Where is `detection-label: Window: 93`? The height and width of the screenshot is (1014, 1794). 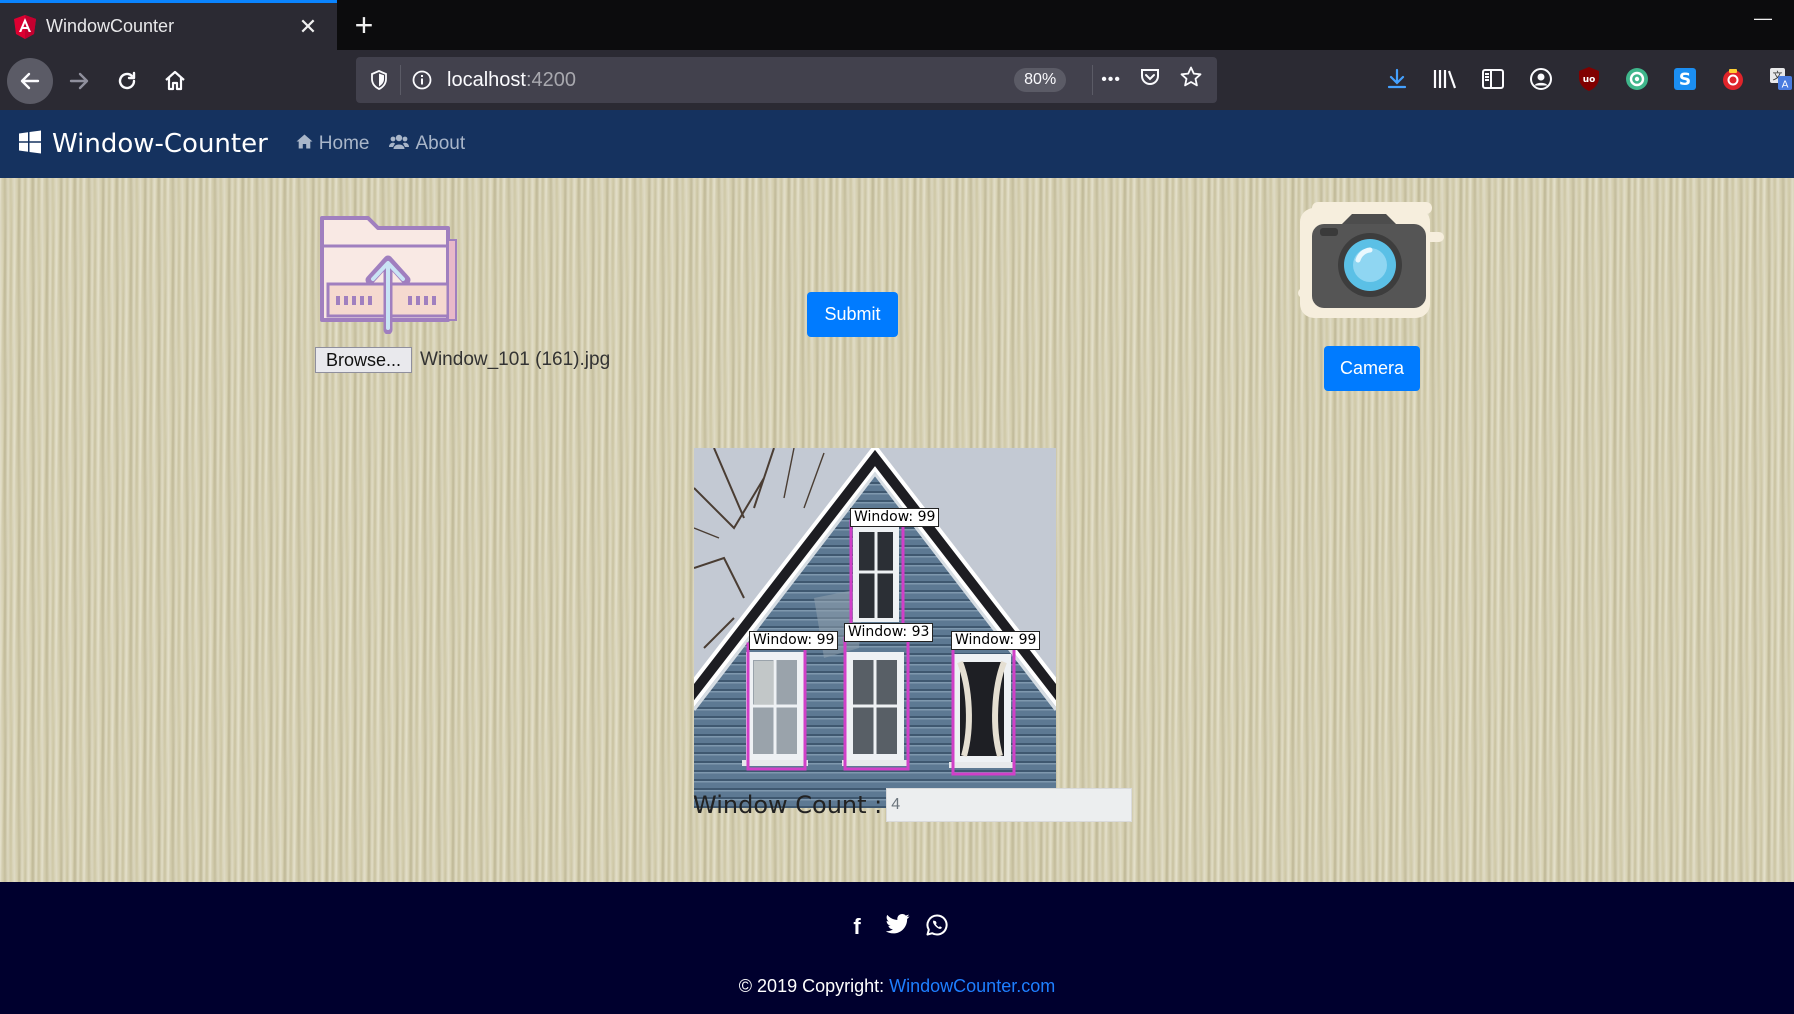 detection-label: Window: 93 is located at coordinates (889, 632).